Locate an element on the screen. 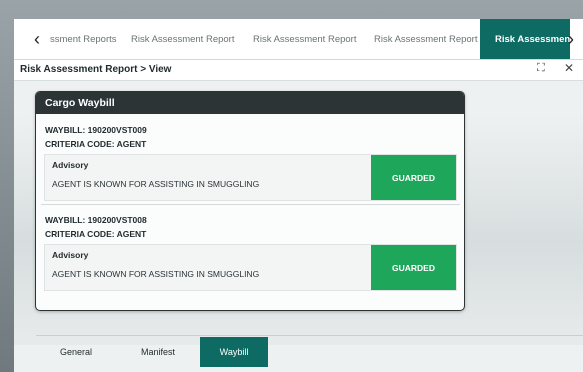 This screenshot has height=372, width=583. tab-risk-assessment-report-1: Risk Assessment Report is located at coordinates (186, 39).